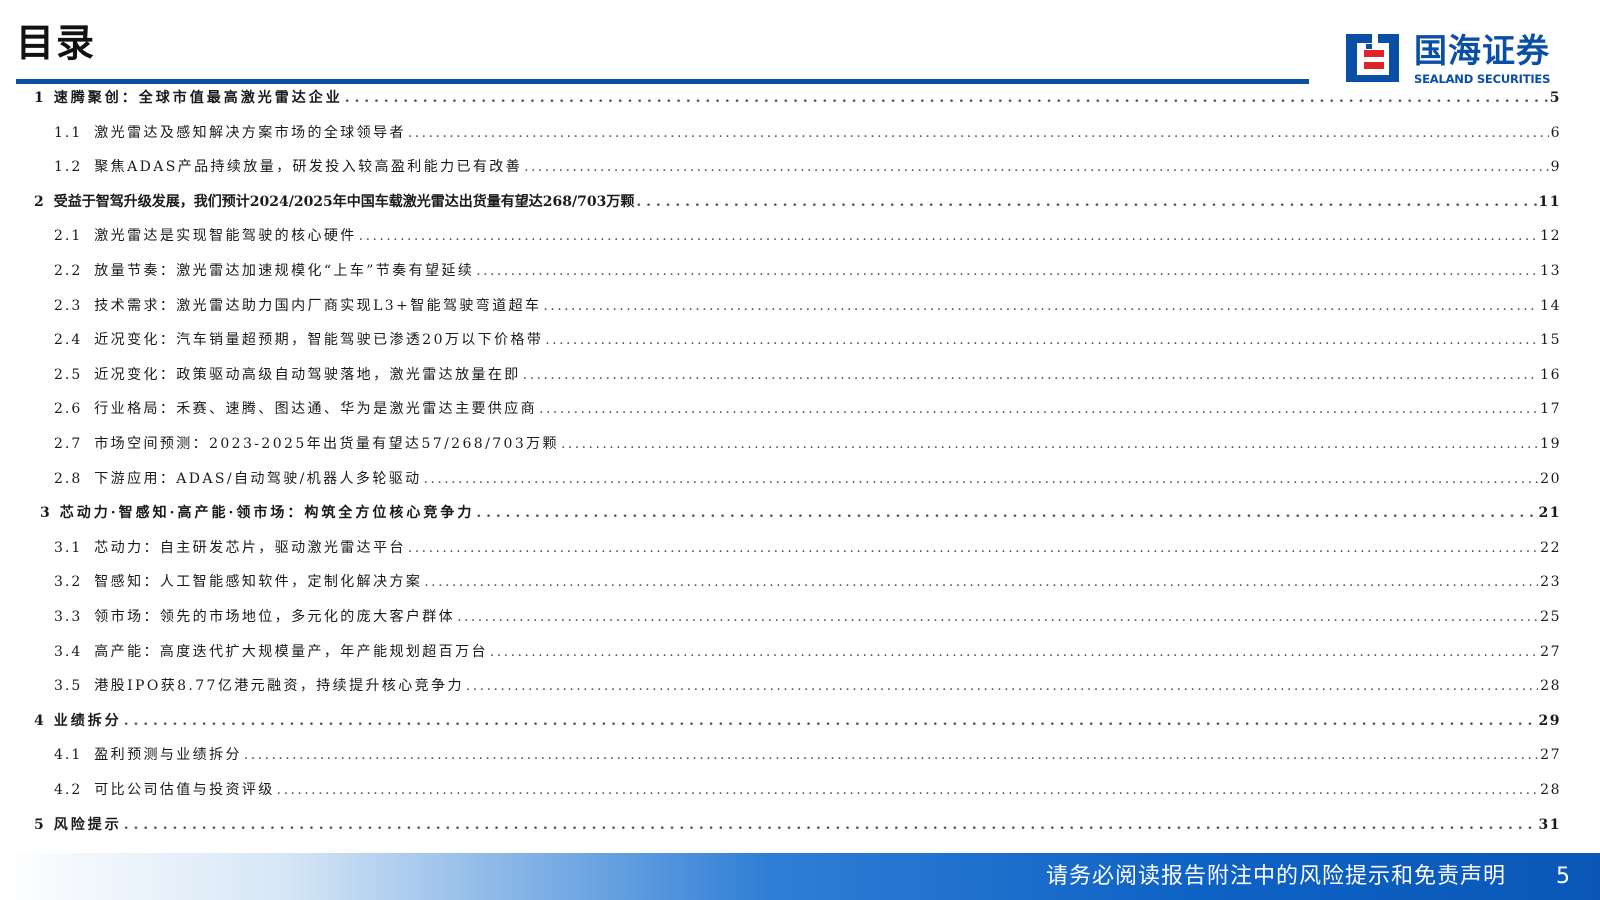 The height and width of the screenshot is (900, 1600). What do you see at coordinates (1549, 721) in the screenshot?
I see `toc-page-number: 29` at bounding box center [1549, 721].